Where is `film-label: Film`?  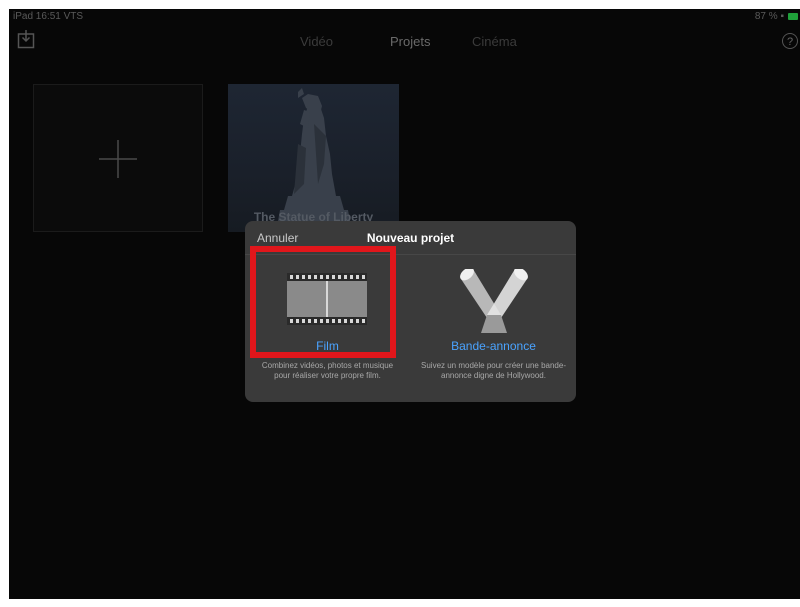
film-label: Film is located at coordinates (327, 346).